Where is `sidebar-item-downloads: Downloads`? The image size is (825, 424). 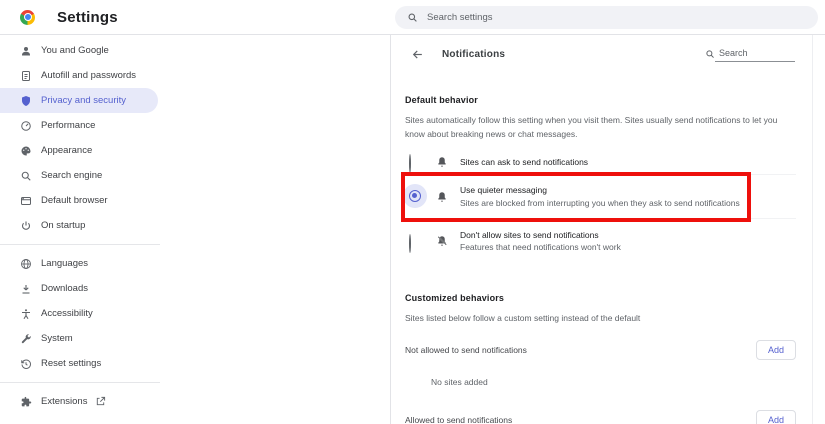 sidebar-item-downloads: Downloads is located at coordinates (79, 288).